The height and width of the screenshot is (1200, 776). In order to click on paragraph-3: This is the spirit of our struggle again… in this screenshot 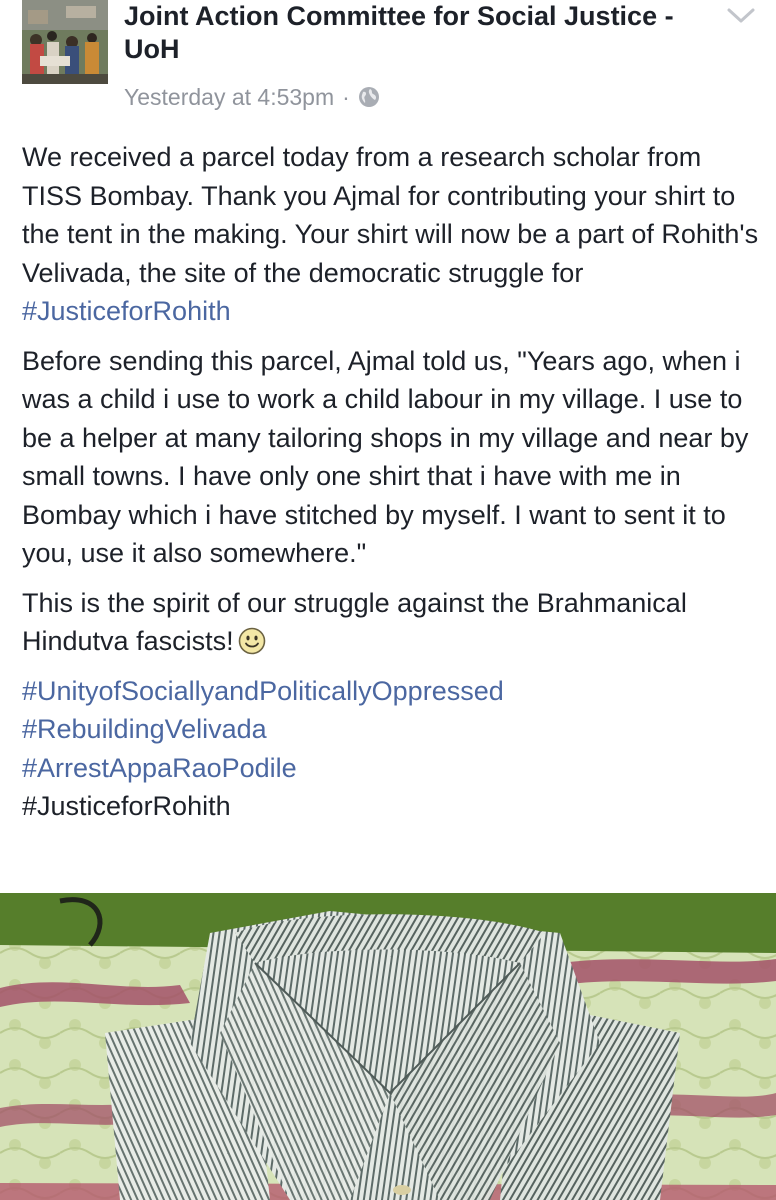, I will do `click(392, 622)`.